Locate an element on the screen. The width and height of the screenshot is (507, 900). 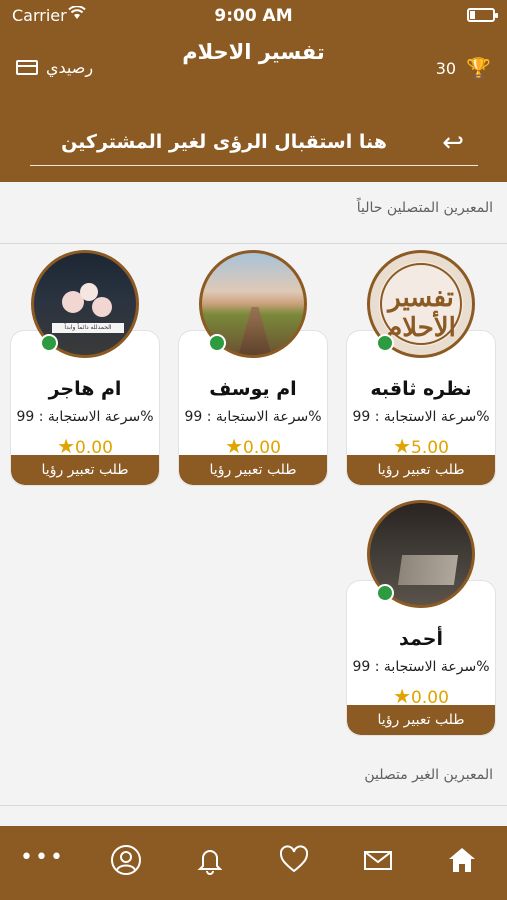
back-arrow-icon: ↩ is located at coordinates (453, 143).